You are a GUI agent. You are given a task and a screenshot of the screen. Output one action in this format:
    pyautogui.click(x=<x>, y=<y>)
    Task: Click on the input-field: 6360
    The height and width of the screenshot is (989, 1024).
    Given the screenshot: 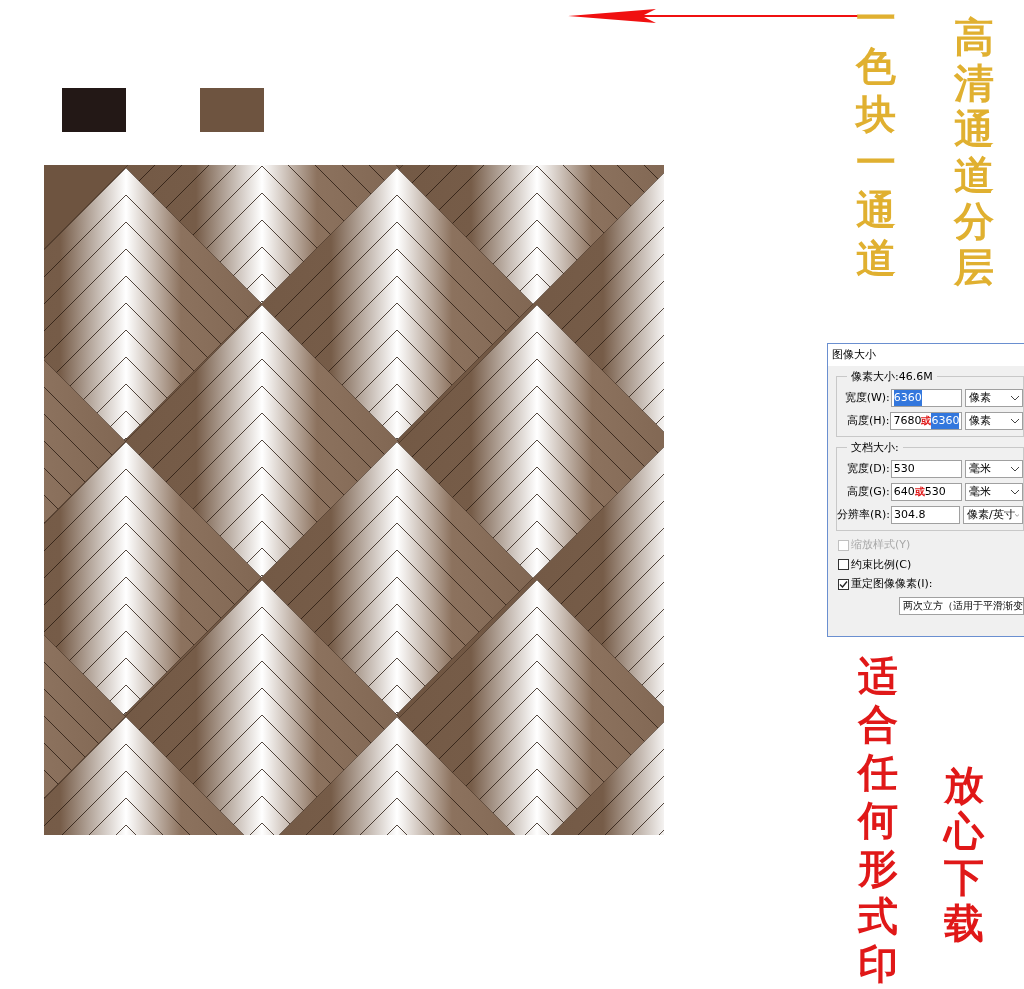 What is the action you would take?
    pyautogui.click(x=926, y=398)
    